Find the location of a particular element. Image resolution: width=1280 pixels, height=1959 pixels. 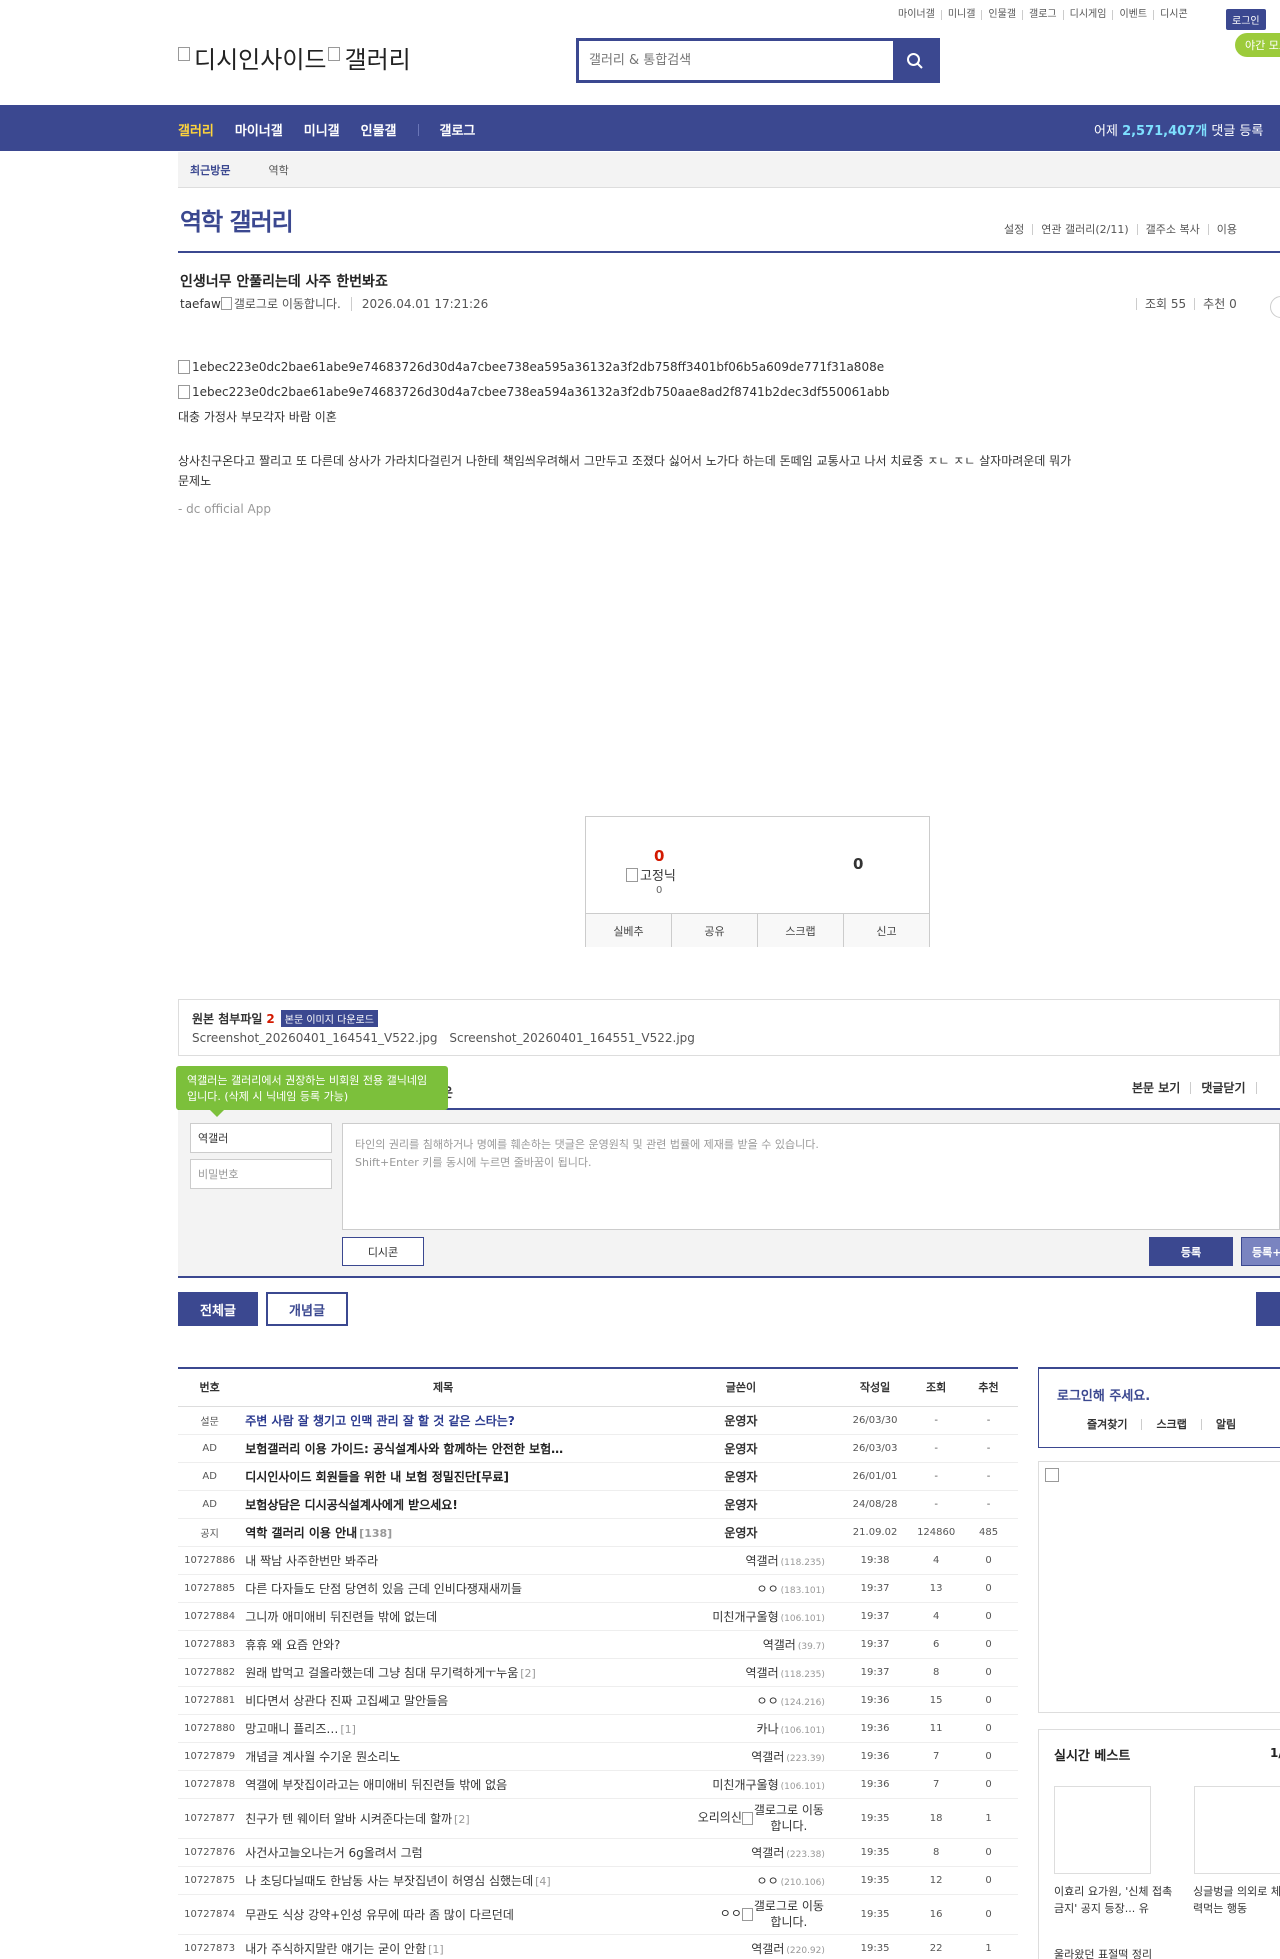

row-subject-text: 역갤에 부잣집이라고는 애미애비 뒤진련들 밖에 없음 is located at coordinates (376, 1785).